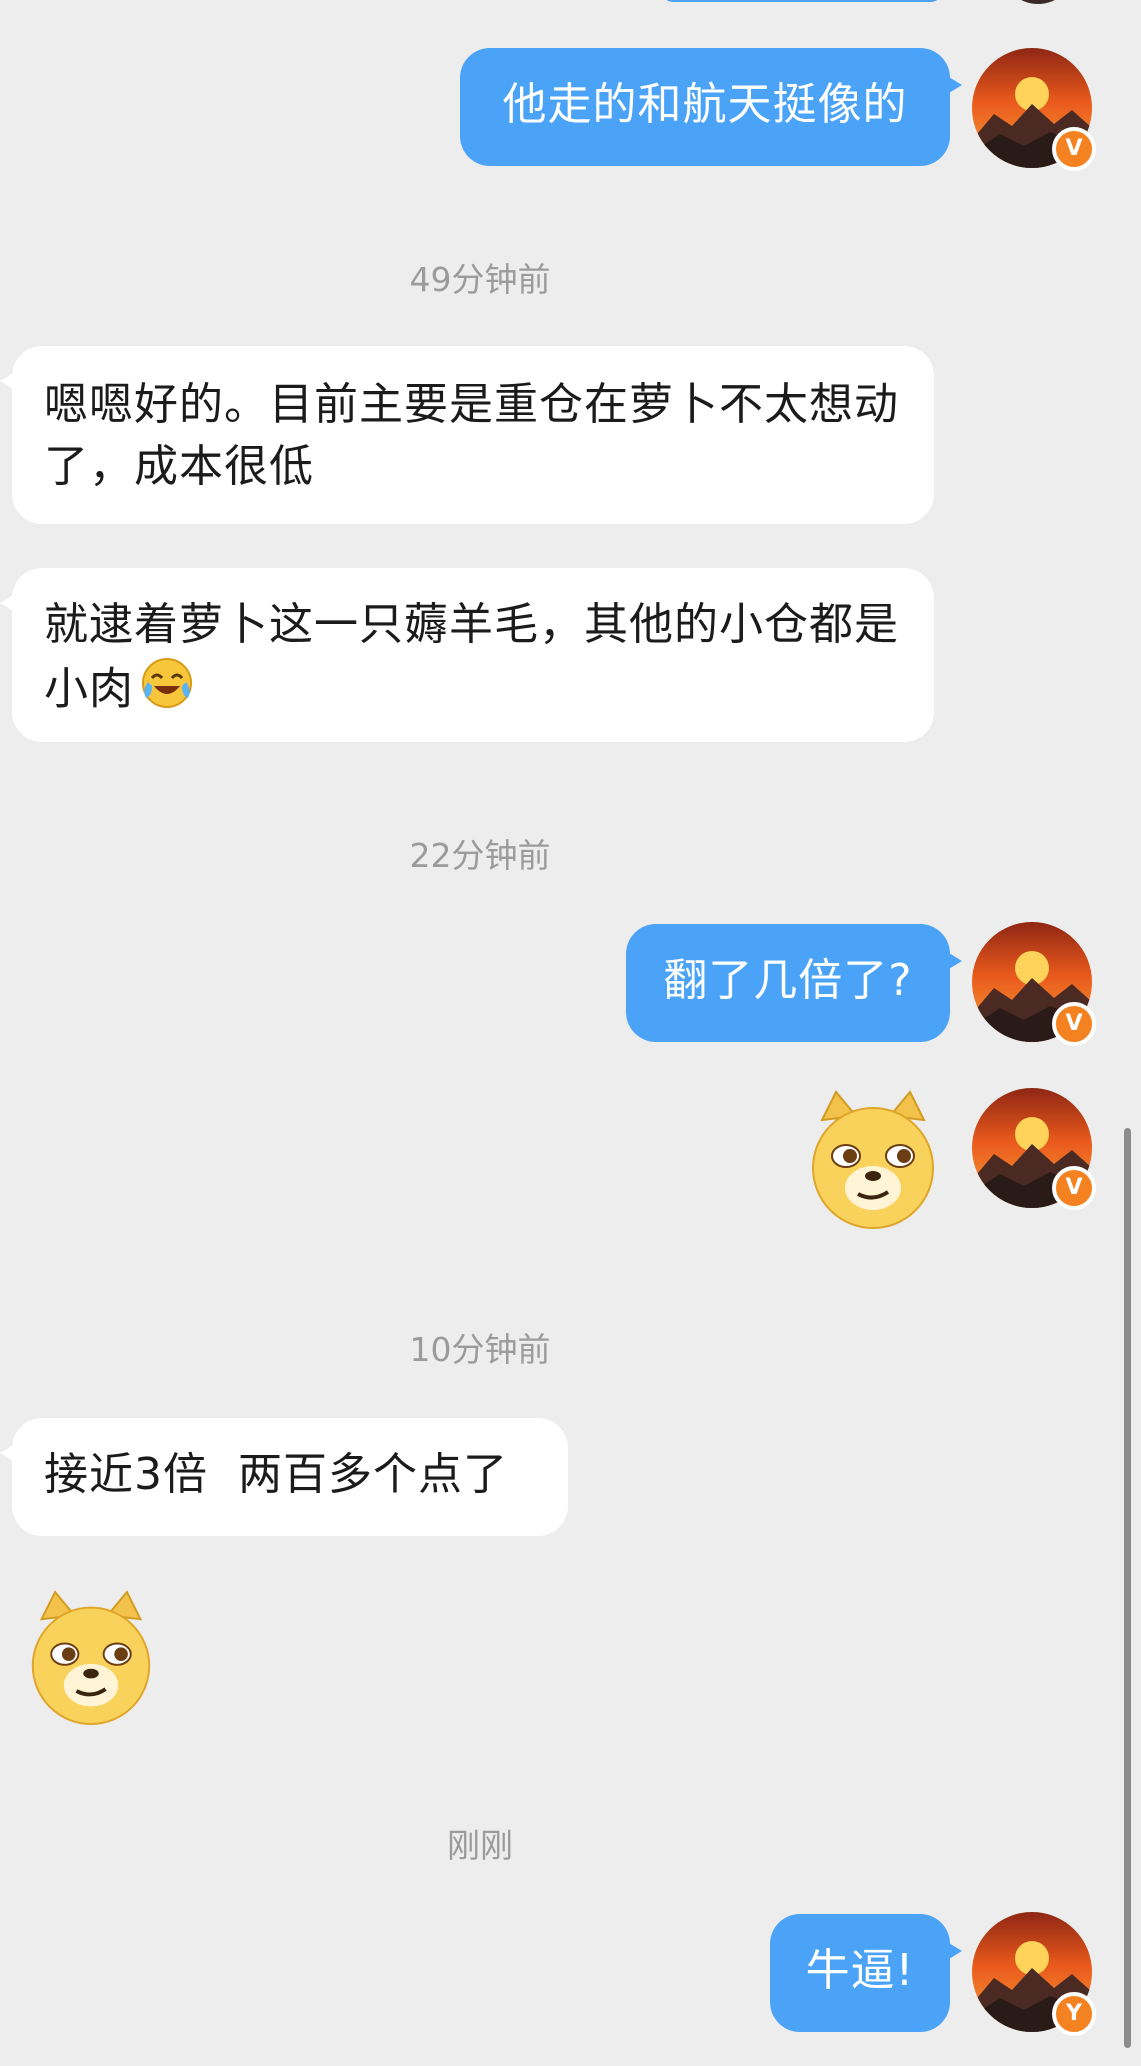 The height and width of the screenshot is (2066, 1141). Describe the element at coordinates (276, 1474) in the screenshot. I see `message-text: 接近3倍 两百多个点了` at that location.